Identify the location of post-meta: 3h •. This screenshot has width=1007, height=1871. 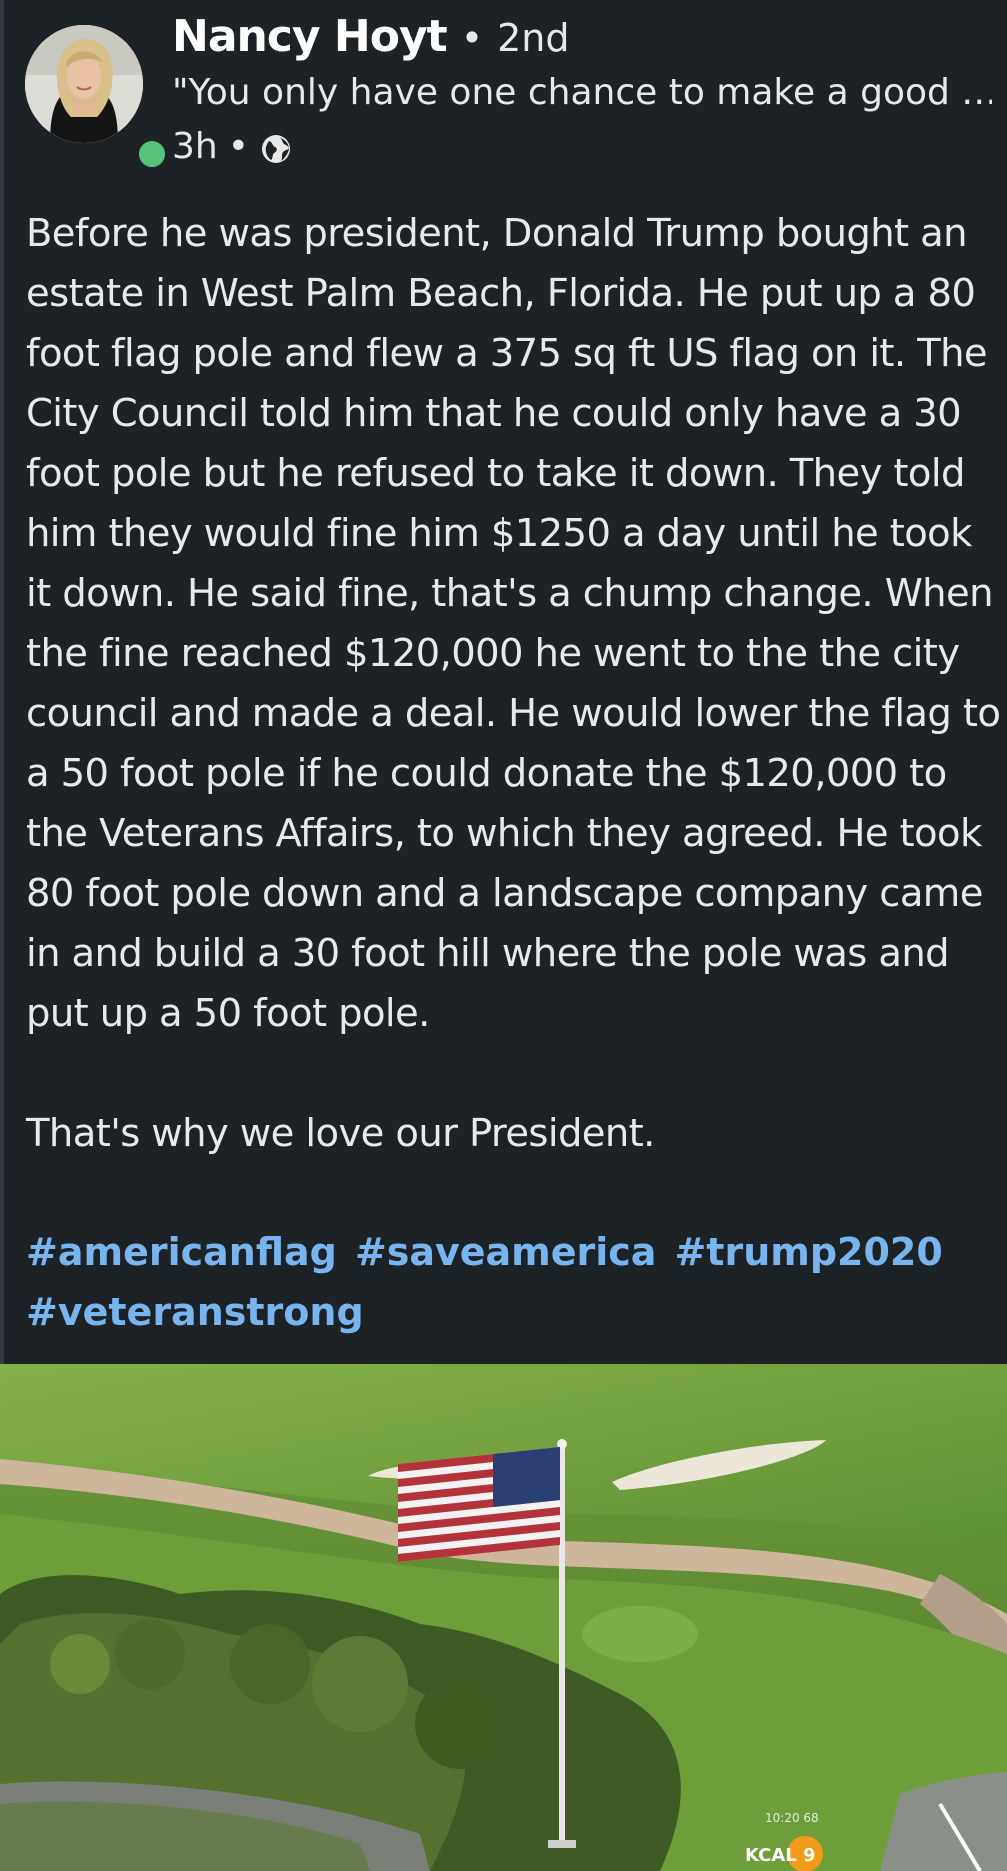
(232, 147).